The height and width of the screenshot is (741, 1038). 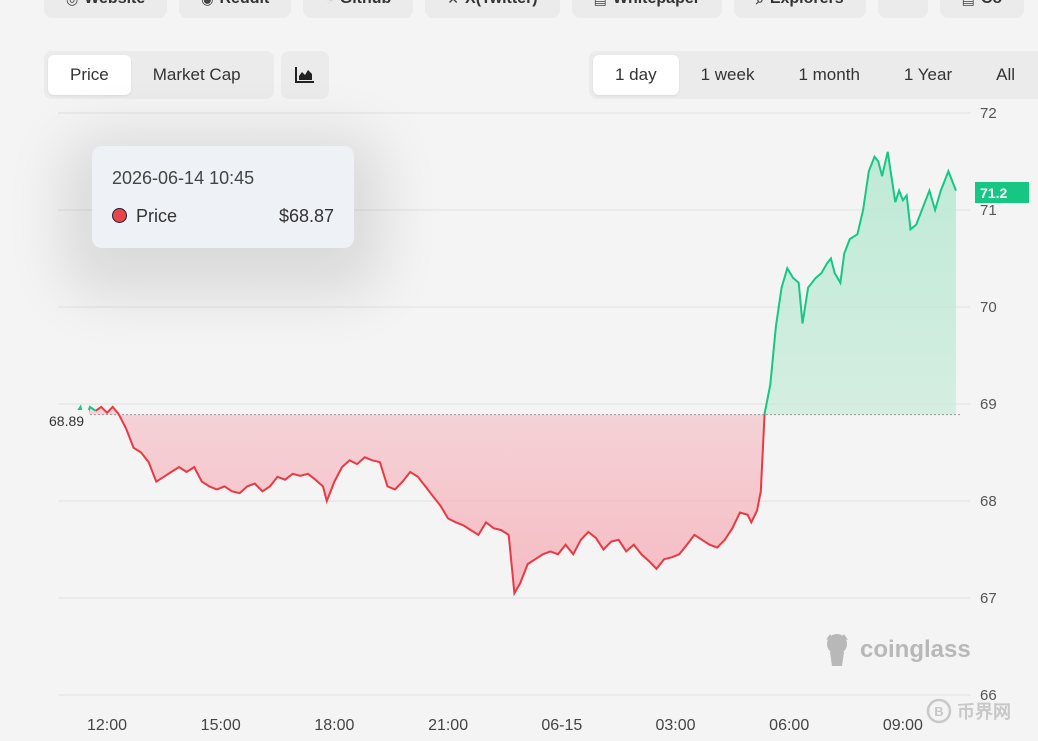 What do you see at coordinates (903, 725) in the screenshot?
I see `x-tick-label: 09:00` at bounding box center [903, 725].